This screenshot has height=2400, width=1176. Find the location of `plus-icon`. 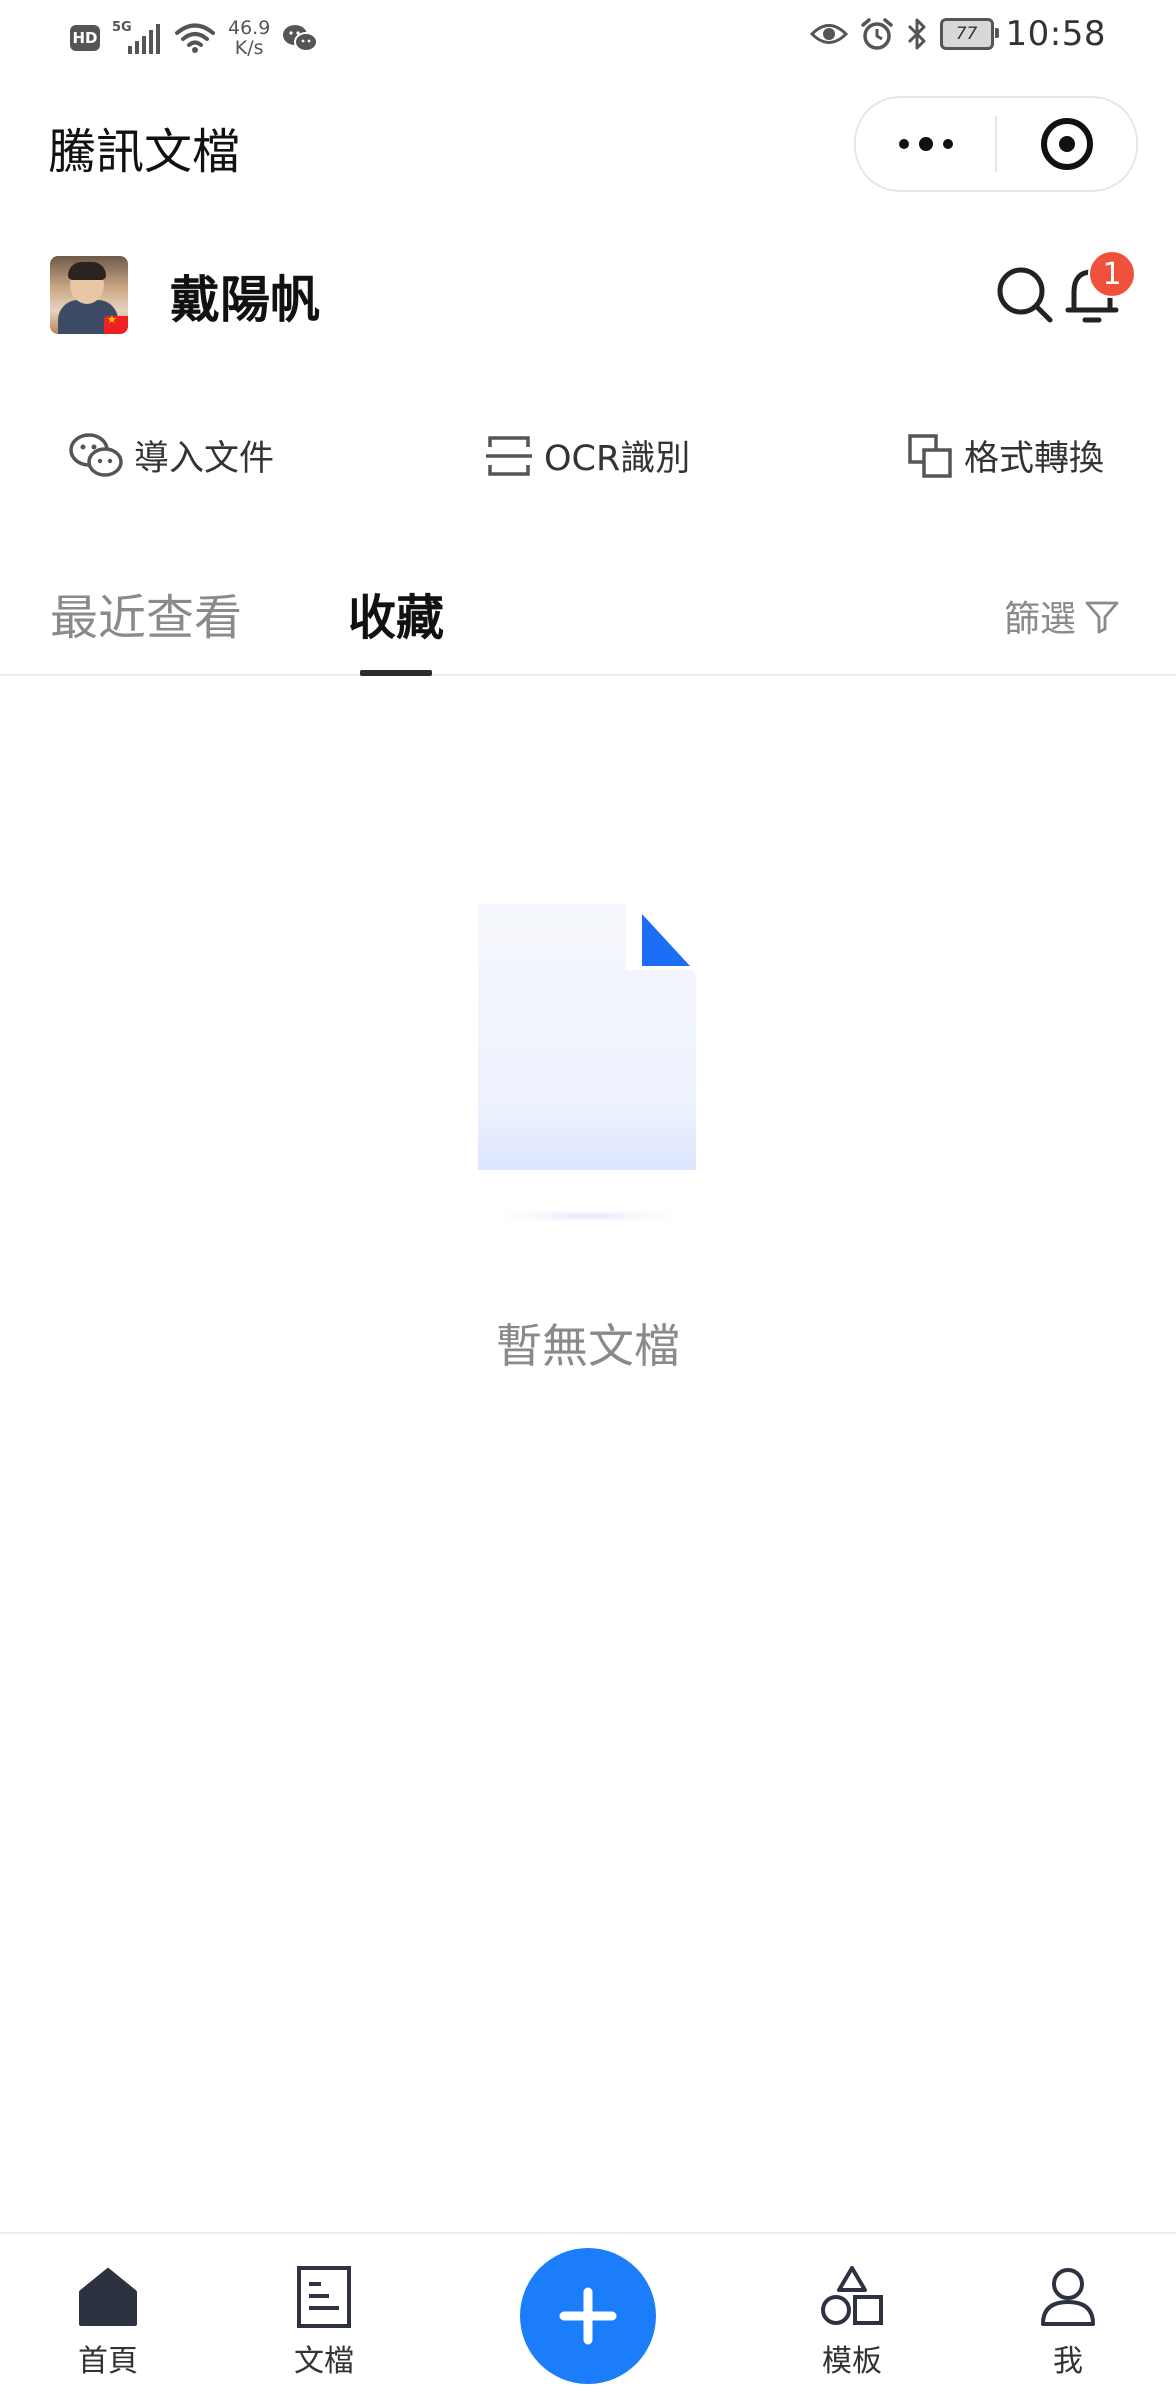

plus-icon is located at coordinates (588, 2316).